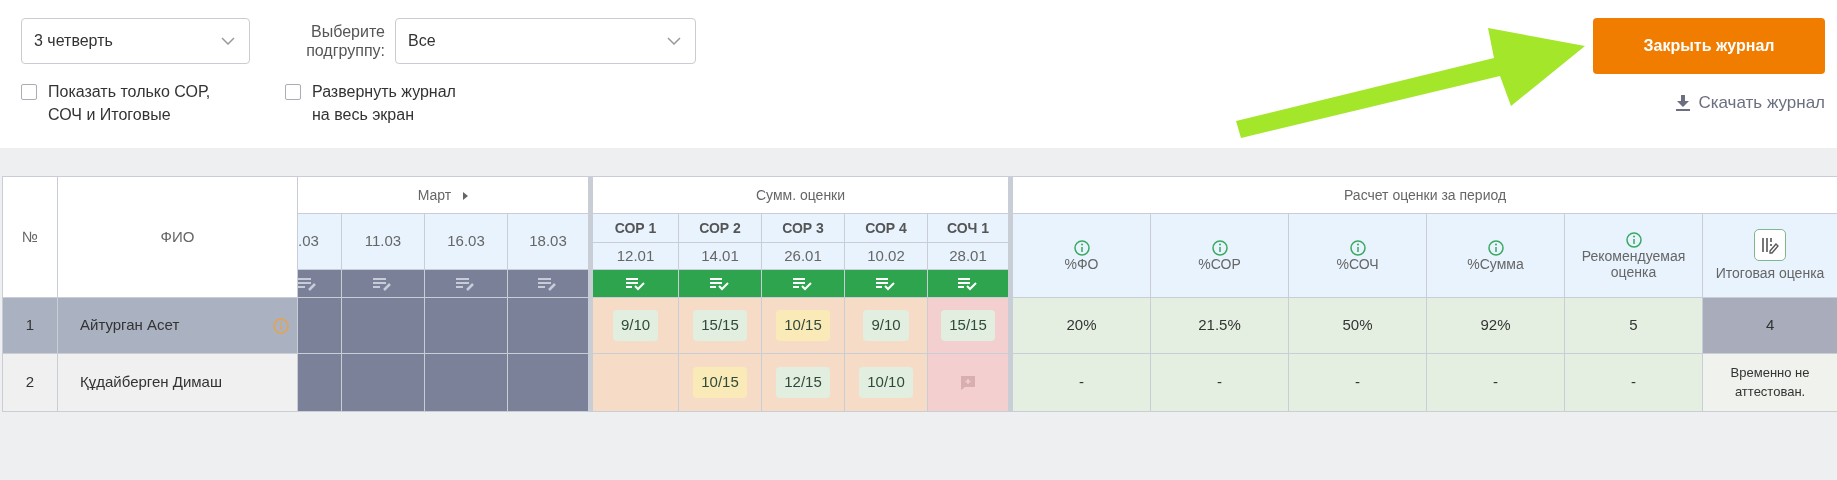 Image resolution: width=1837 pixels, height=480 pixels. Describe the element at coordinates (466, 195) in the screenshot. I see `caret-right-icon` at that location.